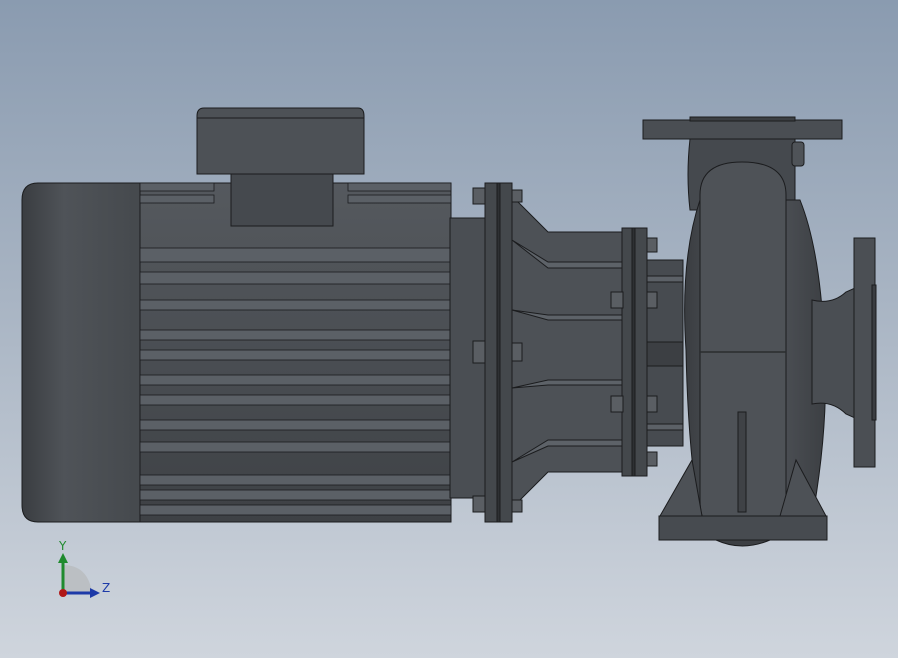  I want to click on lantern-bracket, so click(578, 352).